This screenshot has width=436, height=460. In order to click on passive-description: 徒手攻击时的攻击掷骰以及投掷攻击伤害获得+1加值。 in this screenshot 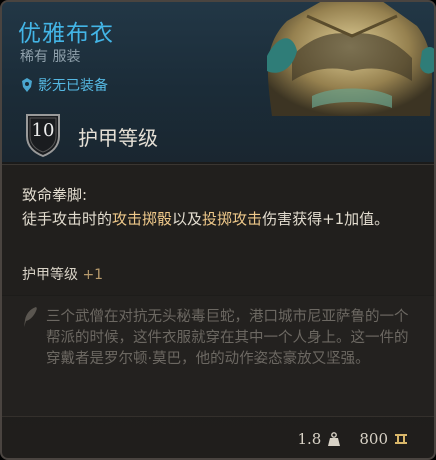, I will do `click(207, 219)`.